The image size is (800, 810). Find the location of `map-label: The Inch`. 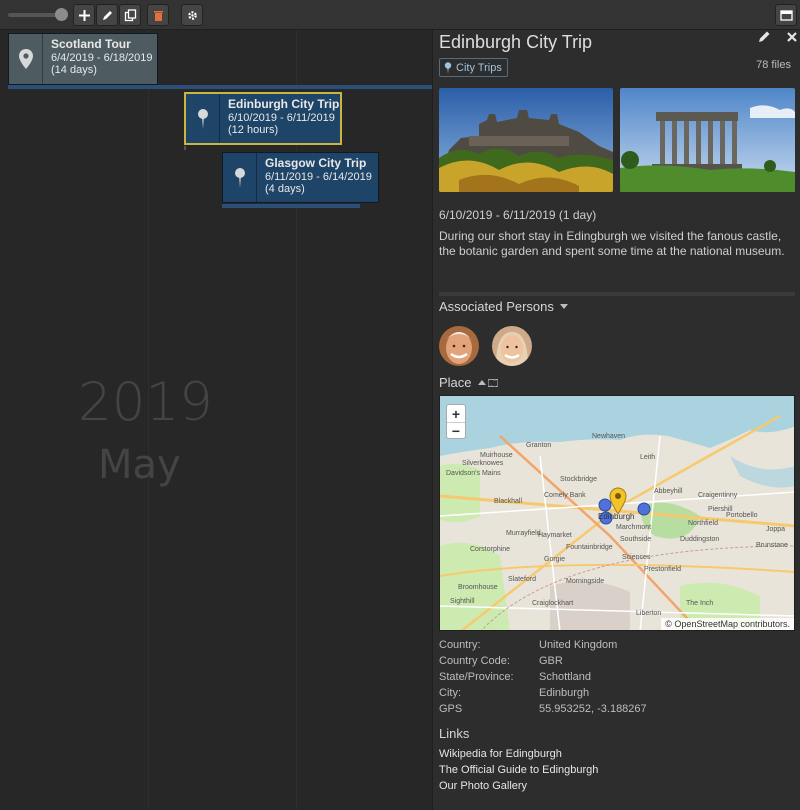

map-label: The Inch is located at coordinates (700, 603).